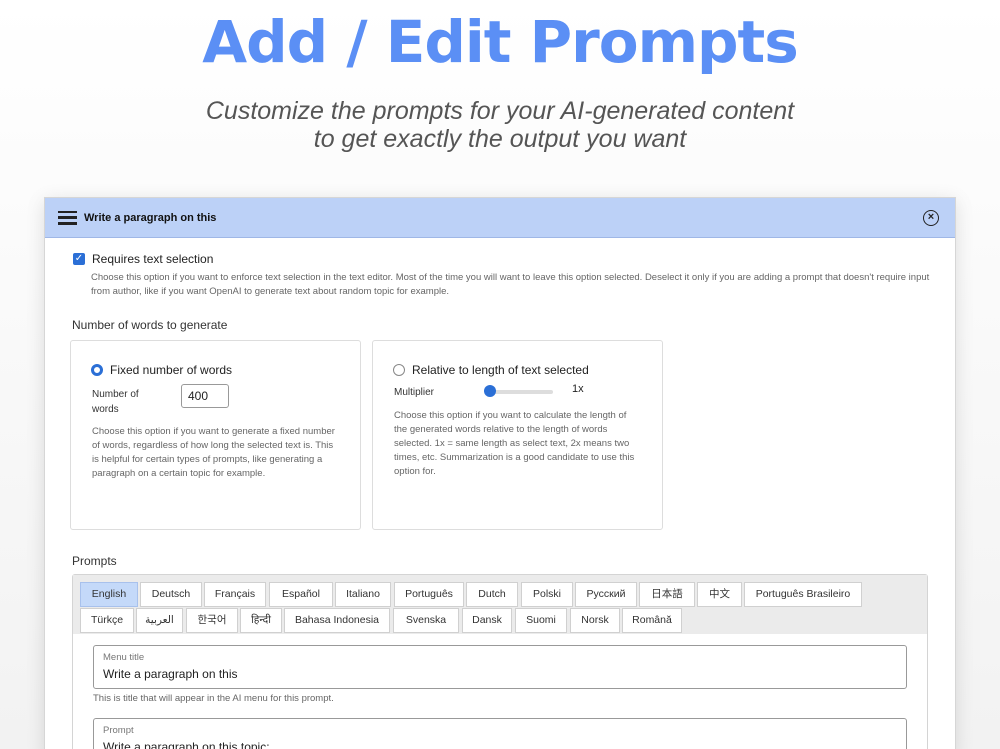  I want to click on prompts-section-label: Prompts, so click(94, 561).